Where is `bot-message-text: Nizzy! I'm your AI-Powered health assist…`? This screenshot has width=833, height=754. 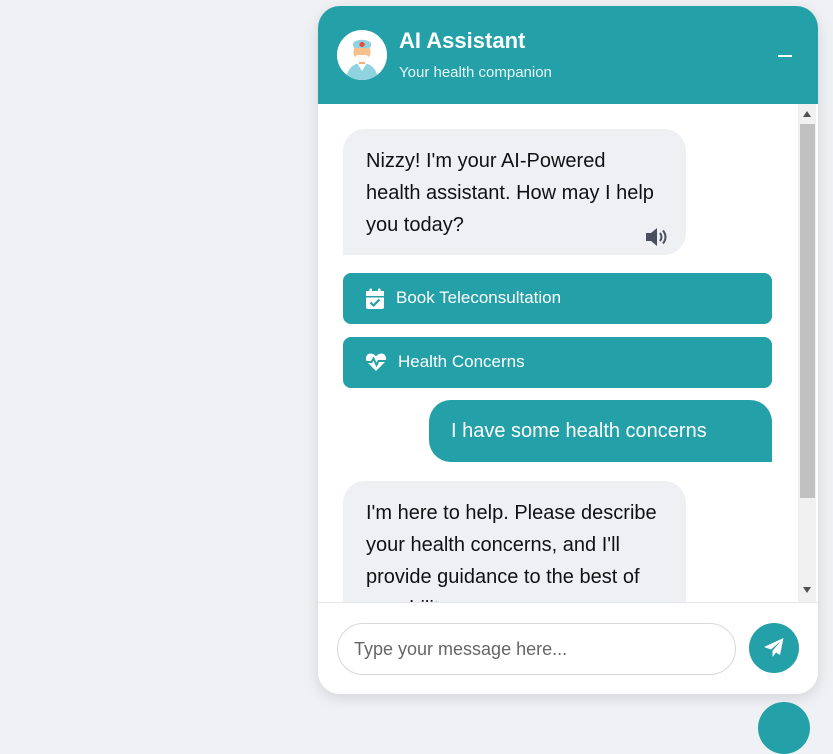 bot-message-text: Nizzy! I'm your AI-Powered health assist… is located at coordinates (510, 193).